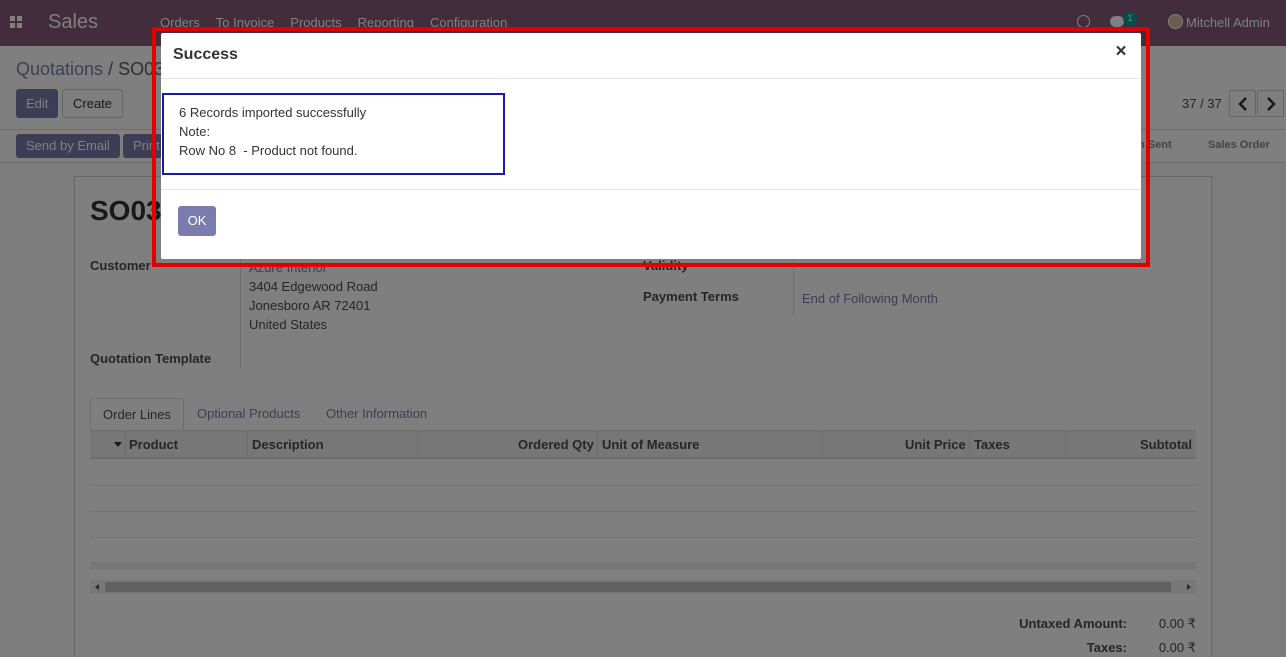  What do you see at coordinates (195, 131) in the screenshot?
I see `message-line-note: Note:` at bounding box center [195, 131].